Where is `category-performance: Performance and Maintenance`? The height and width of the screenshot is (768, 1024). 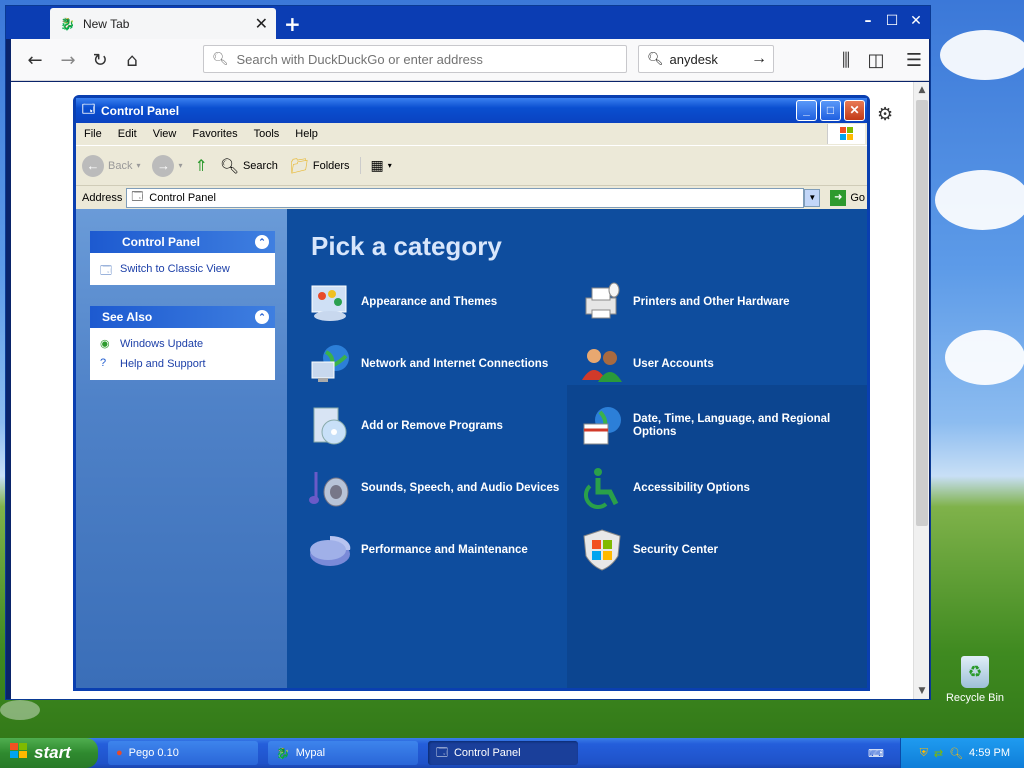 category-performance: Performance and Maintenance is located at coordinates (442, 550).